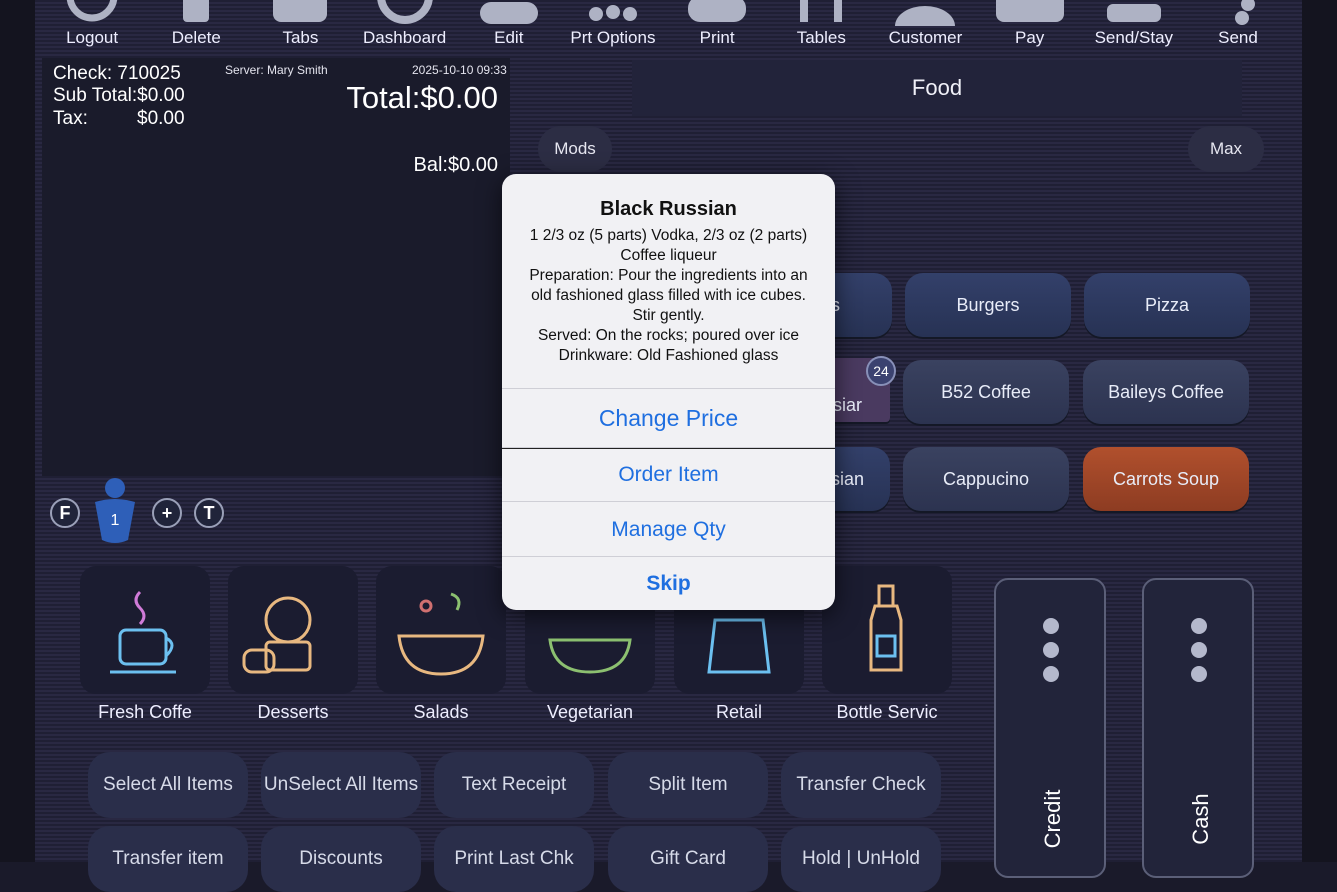 This screenshot has width=1337, height=892. What do you see at coordinates (168, 785) in the screenshot?
I see `select-all-items-button: Select All Items` at bounding box center [168, 785].